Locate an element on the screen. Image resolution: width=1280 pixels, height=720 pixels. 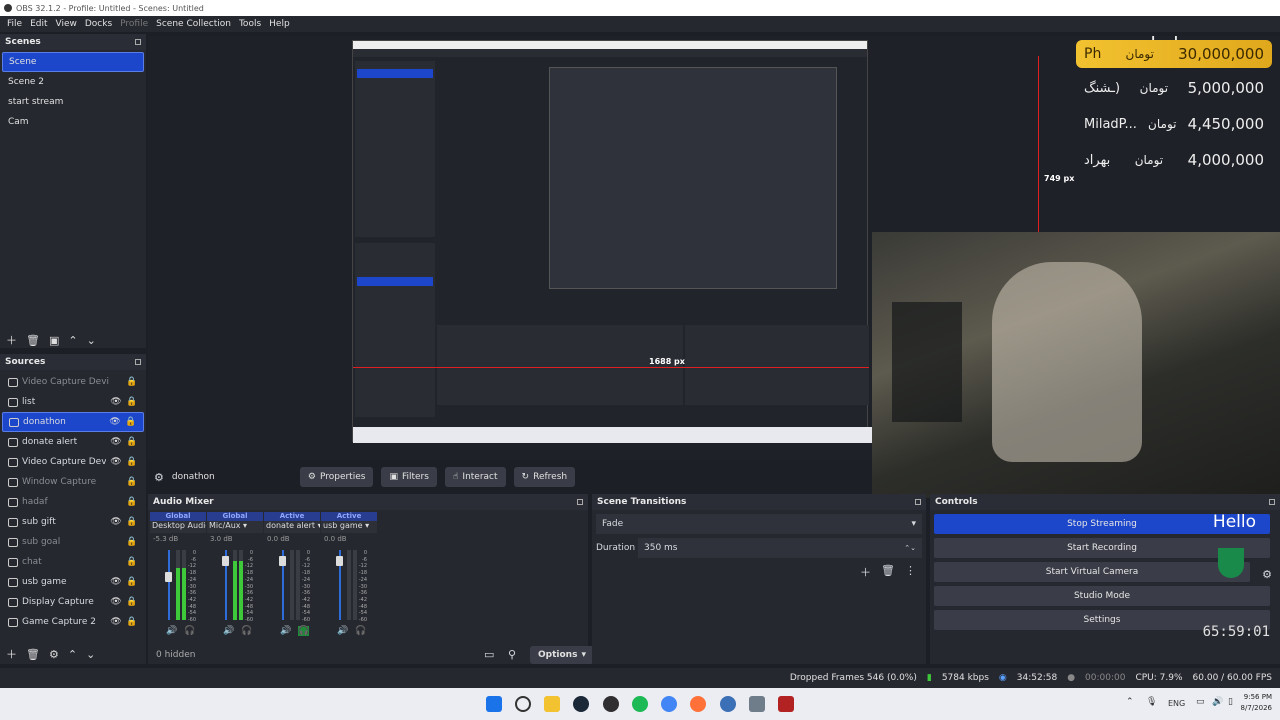
duration-spinbox: 350 ms ⌃⌄ is located at coordinates (780, 548).